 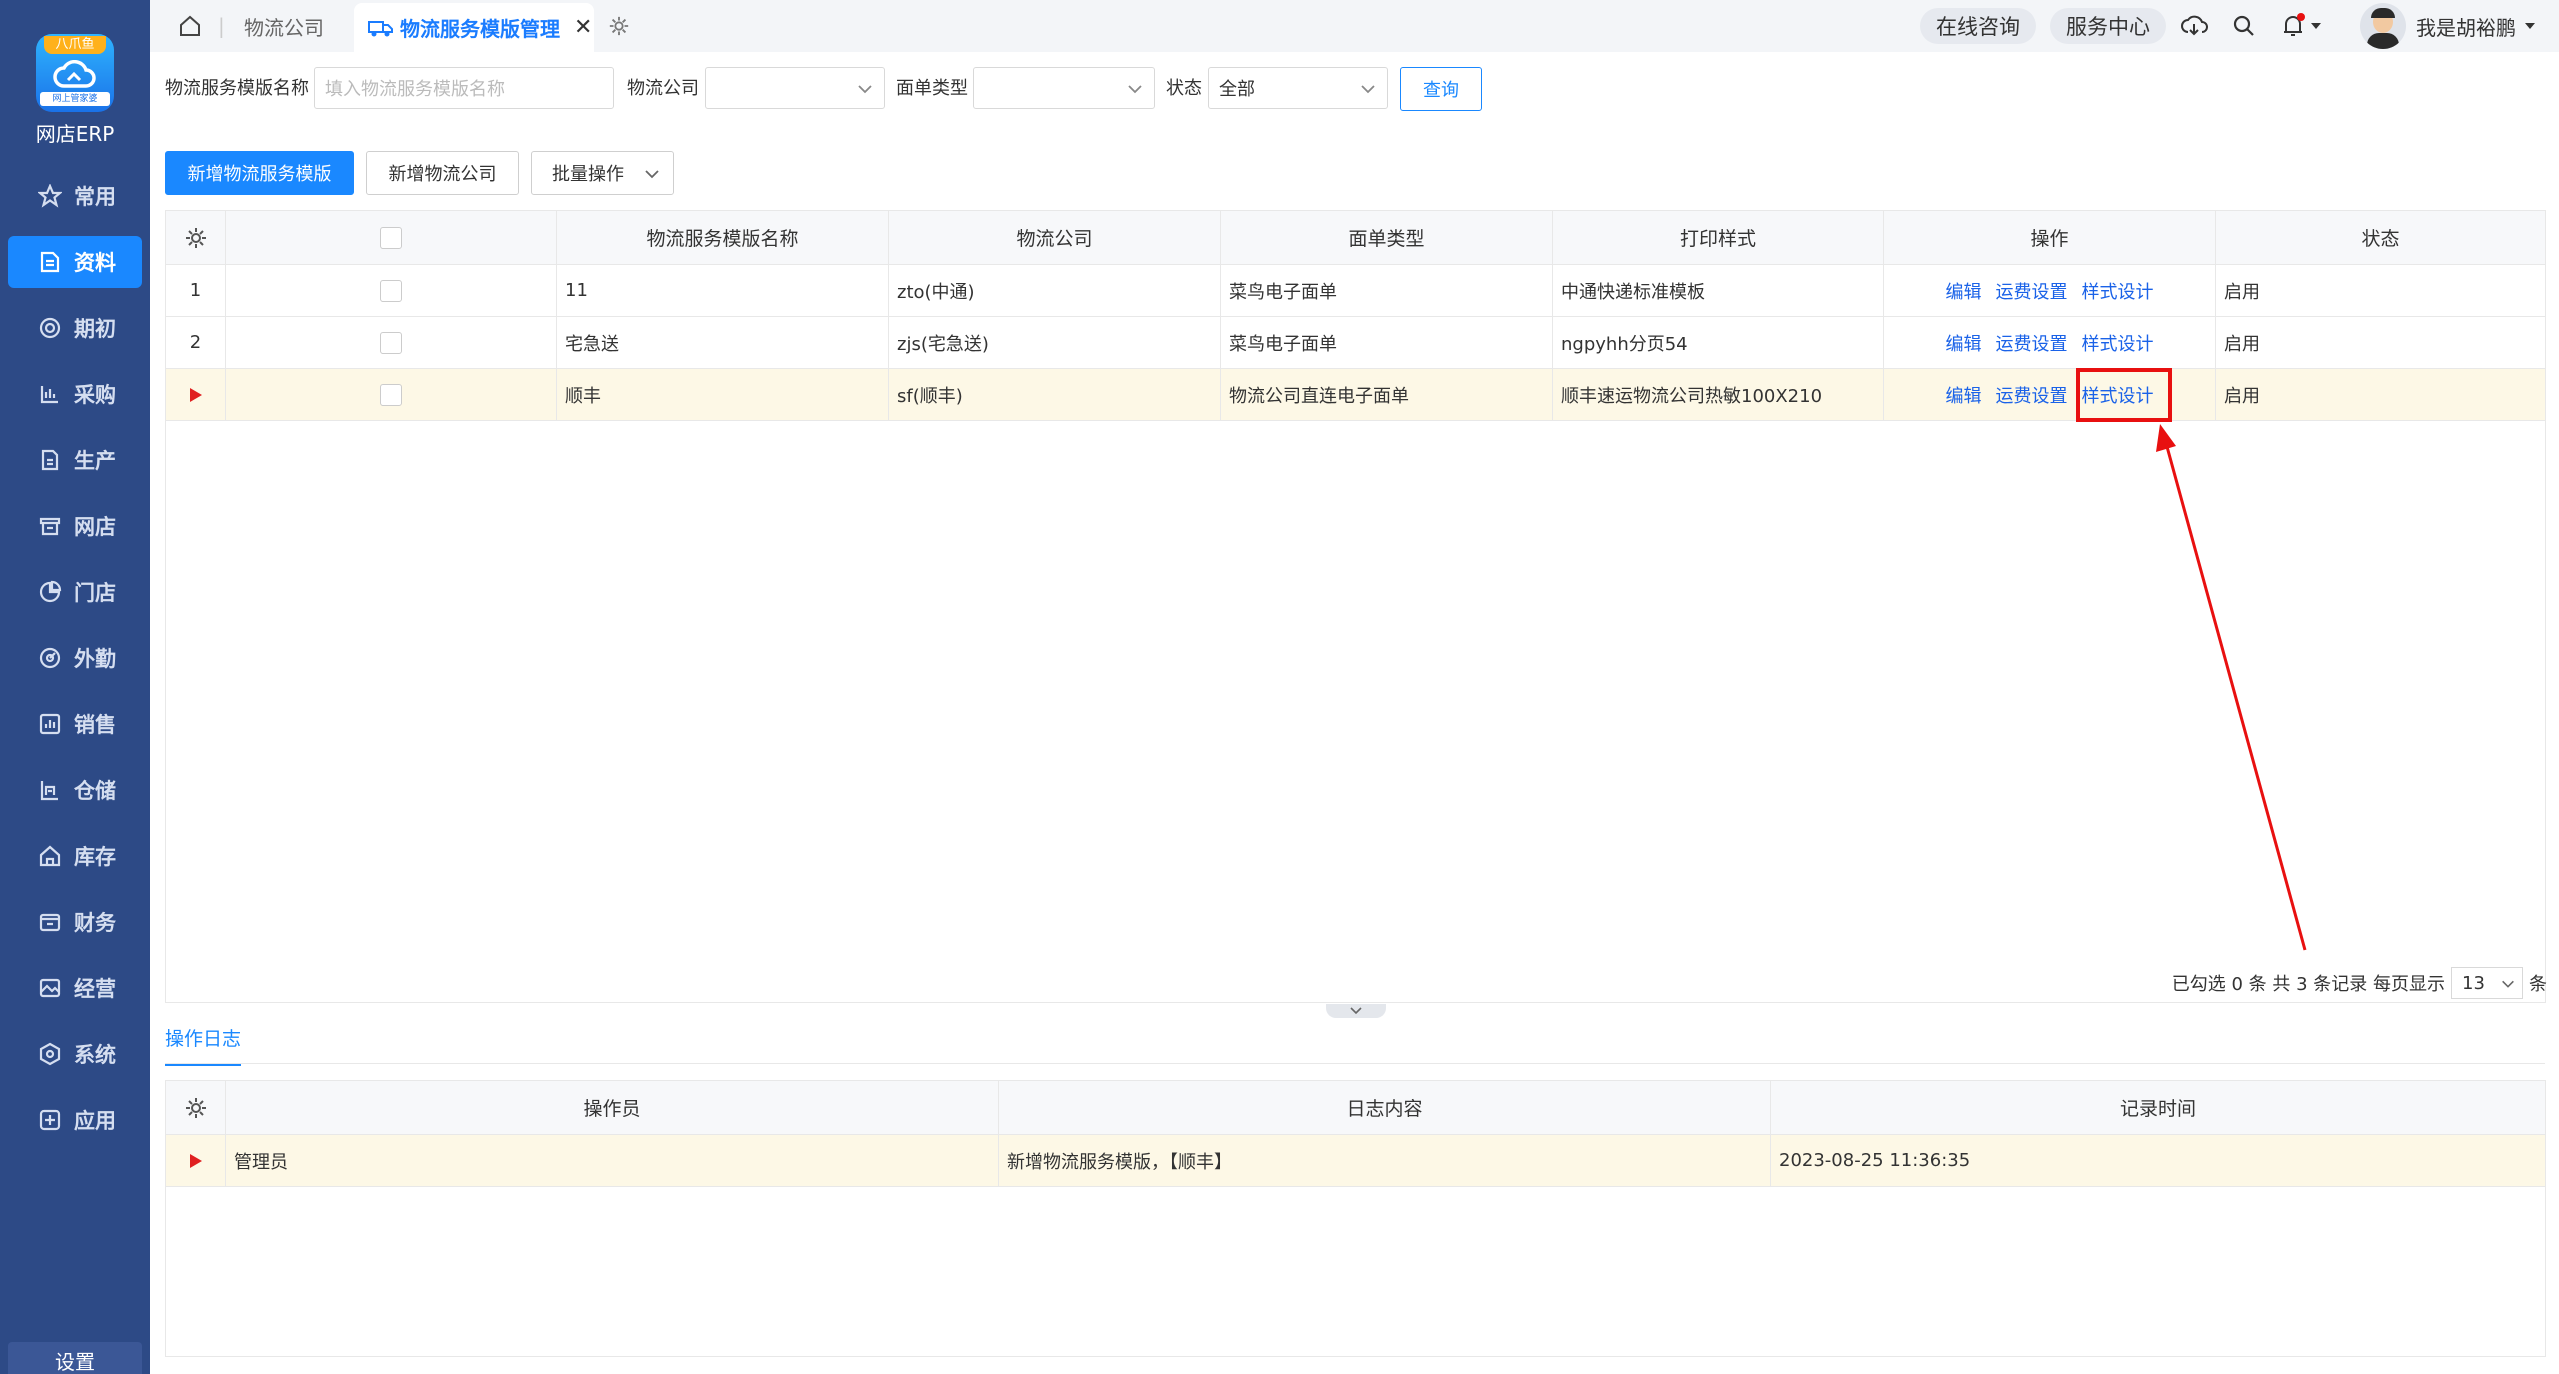 I want to click on sidebar-item-label: 仓储, so click(x=95, y=791).